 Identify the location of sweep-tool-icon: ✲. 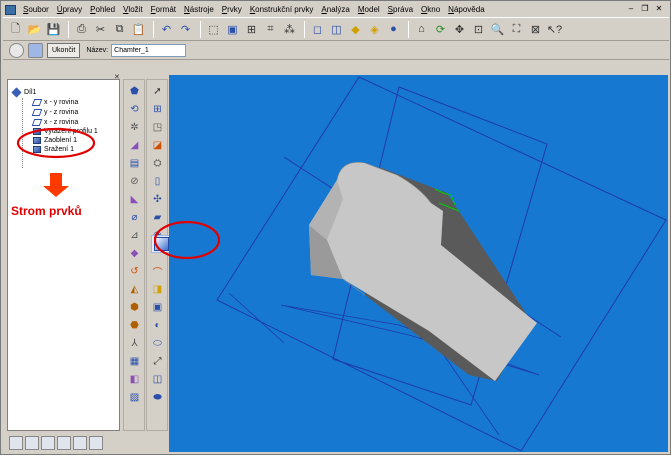
(134, 127).